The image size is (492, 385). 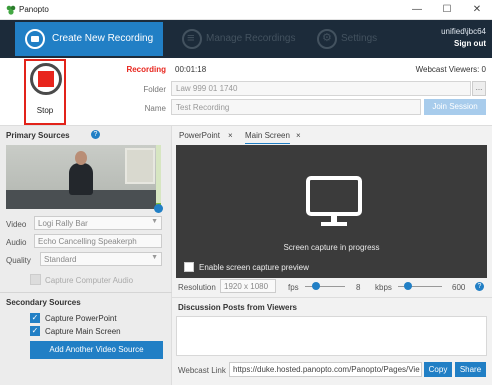 I want to click on capture-main-screen-checkbox: ✓, so click(x=35, y=331).